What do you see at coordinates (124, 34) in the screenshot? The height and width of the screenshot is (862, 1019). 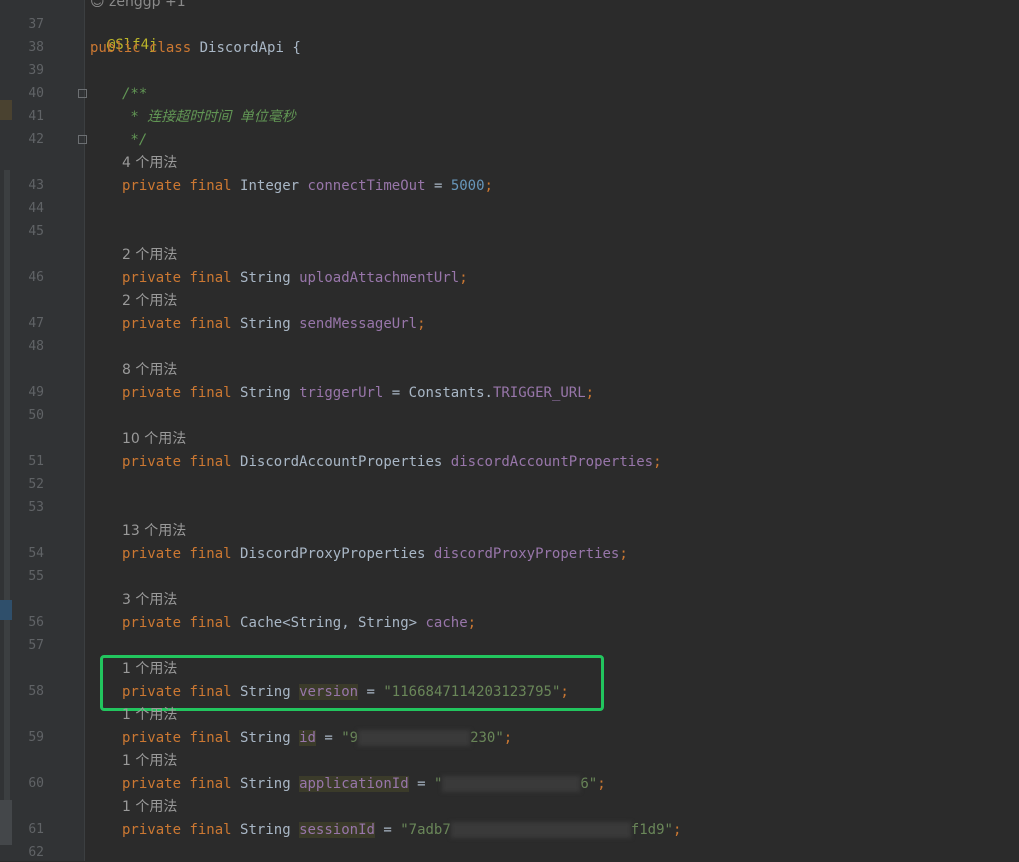 I see `code-line-annotation: @Slf4j` at bounding box center [124, 34].